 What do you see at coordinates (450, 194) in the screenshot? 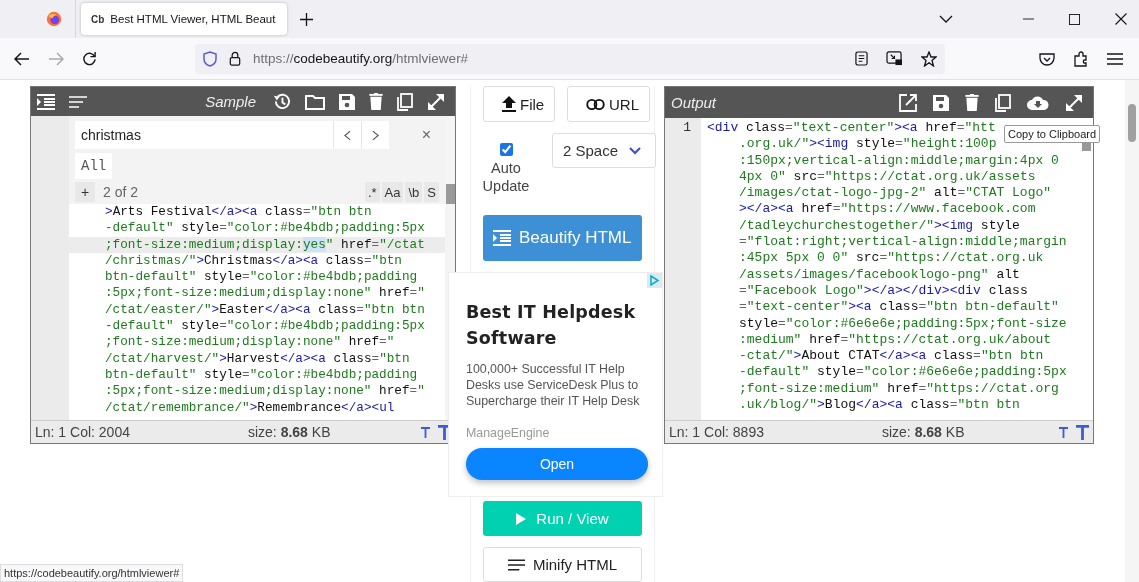
I see `scrollbar-thumb` at bounding box center [450, 194].